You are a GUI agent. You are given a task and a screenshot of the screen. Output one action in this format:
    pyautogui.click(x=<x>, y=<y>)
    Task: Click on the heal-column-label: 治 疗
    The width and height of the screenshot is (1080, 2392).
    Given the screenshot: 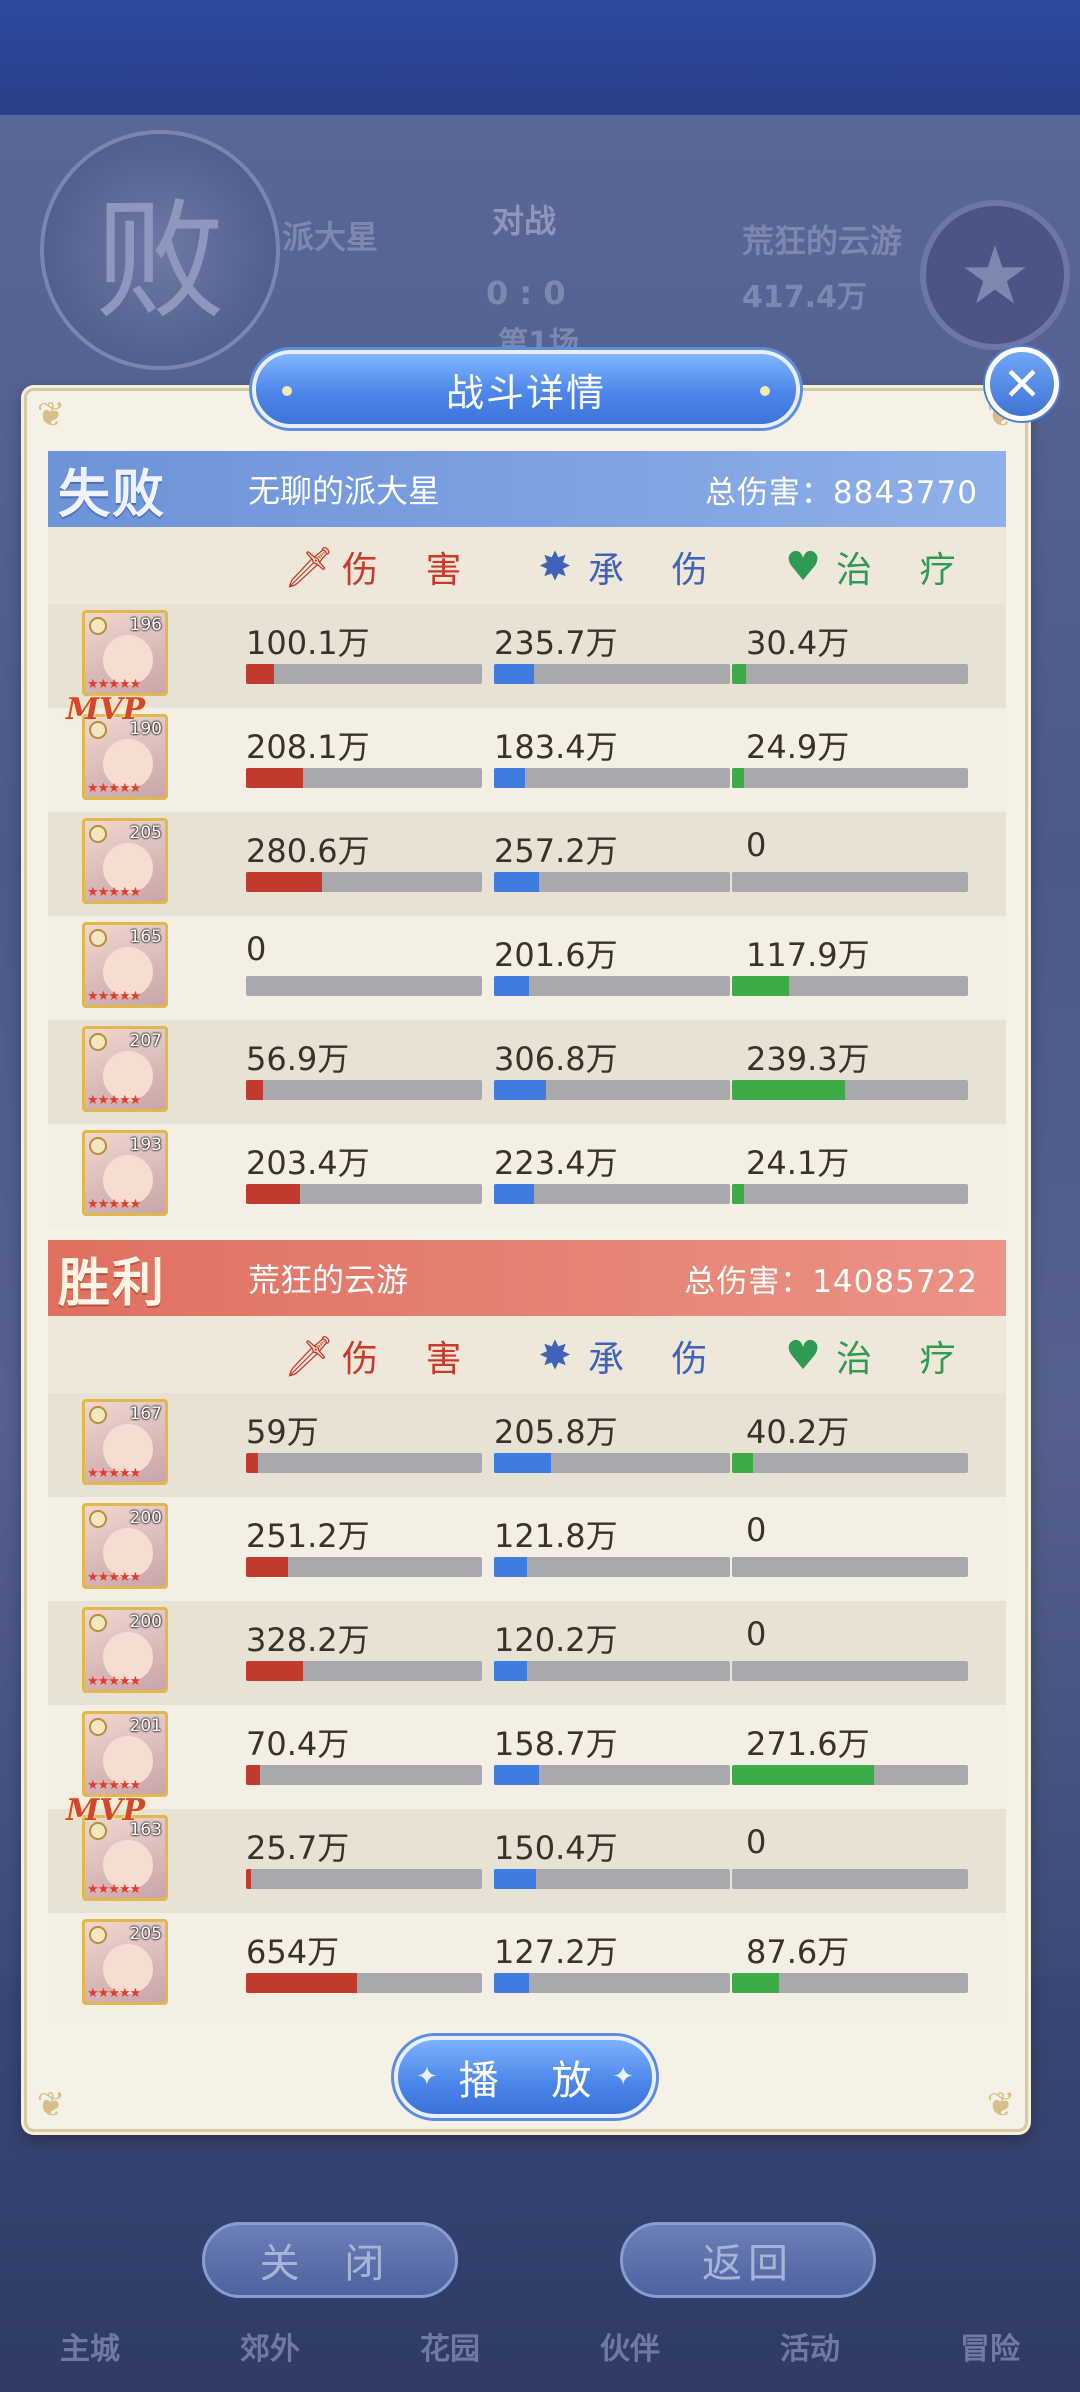 What is the action you would take?
    pyautogui.click(x=905, y=570)
    